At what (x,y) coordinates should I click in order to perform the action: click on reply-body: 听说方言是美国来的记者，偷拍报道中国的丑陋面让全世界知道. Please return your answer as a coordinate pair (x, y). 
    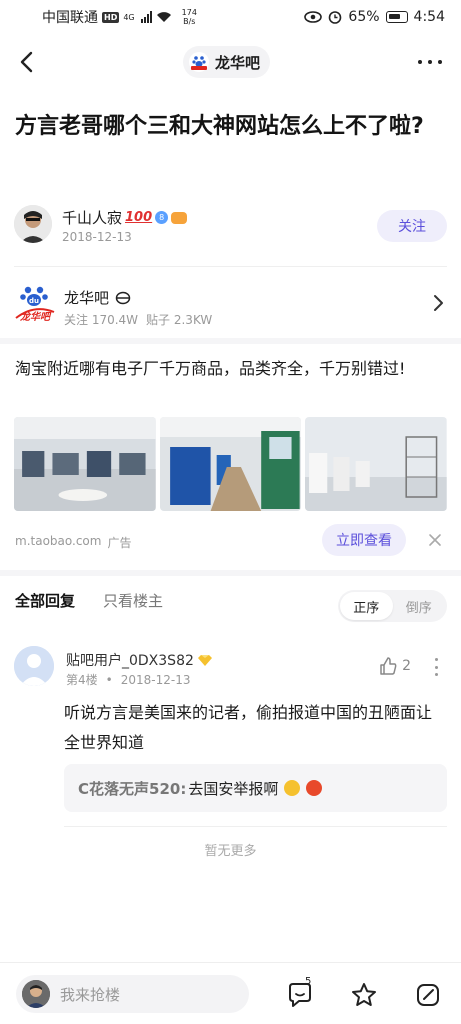
    Looking at the image, I should click on (248, 727).